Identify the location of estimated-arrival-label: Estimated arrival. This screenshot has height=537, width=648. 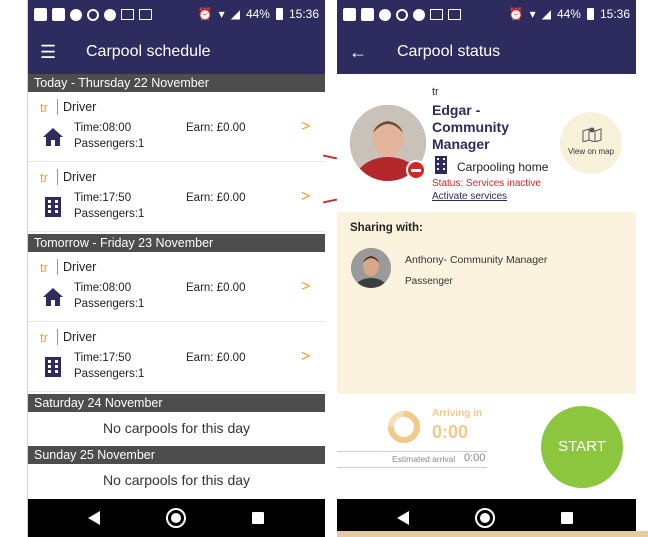
(424, 459).